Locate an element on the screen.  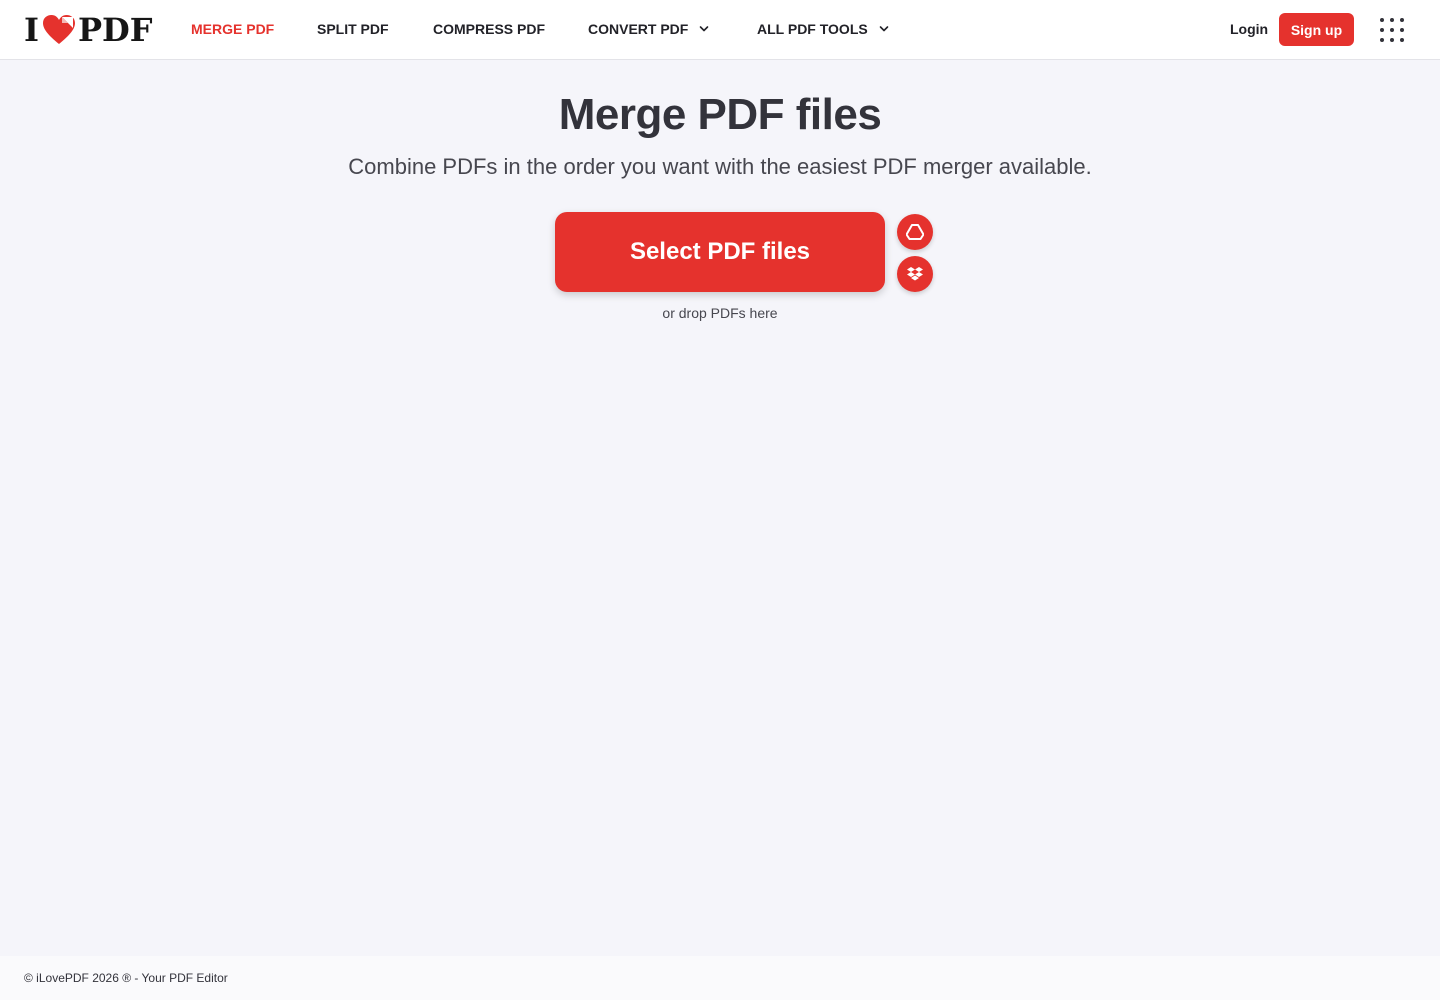
nav-all-pdf-tools: ALL PDF TOOLS is located at coordinates (823, 29).